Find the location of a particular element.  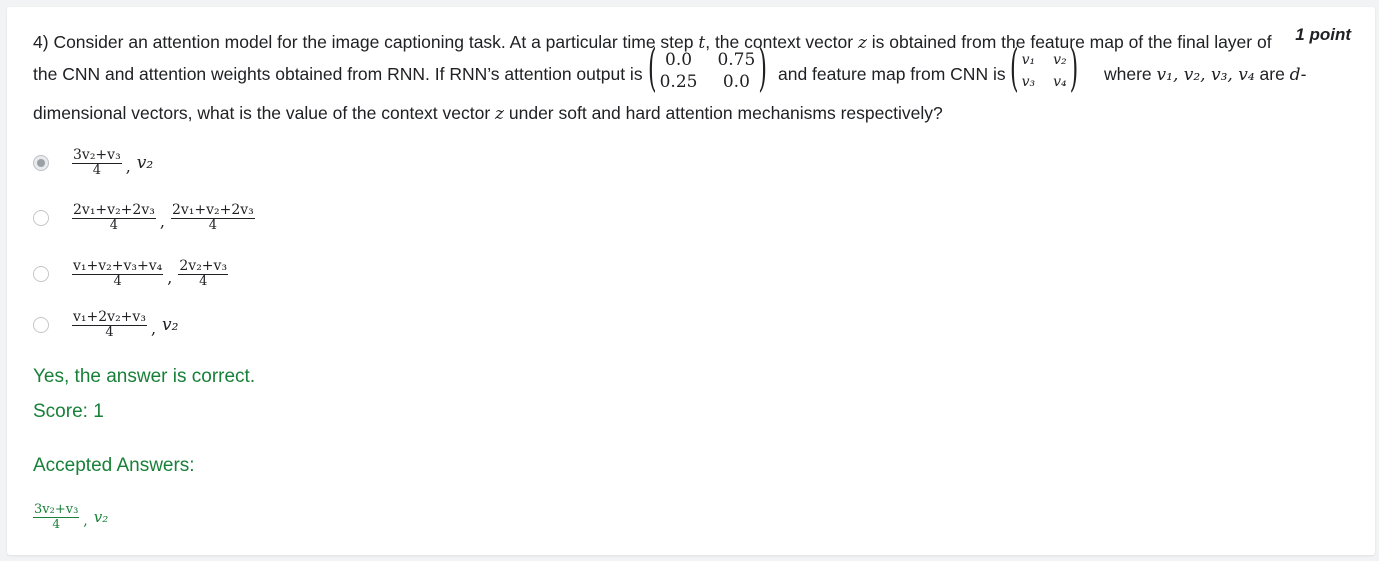

option-3: v₁+v₂+v₃+v₄ 4 , 2v₂+v₃ 4 is located at coordinates (131, 273).